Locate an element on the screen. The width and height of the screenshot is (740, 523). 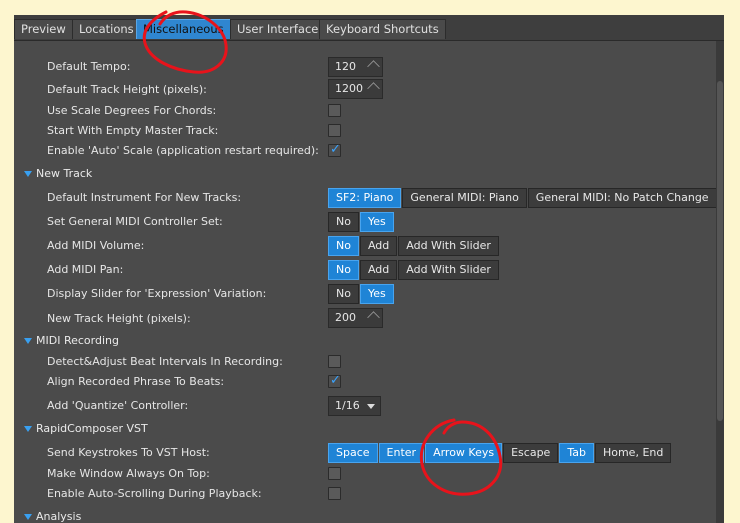
send-keystrokes-label: Send Keystrokes To VST Host: is located at coordinates (128, 452).